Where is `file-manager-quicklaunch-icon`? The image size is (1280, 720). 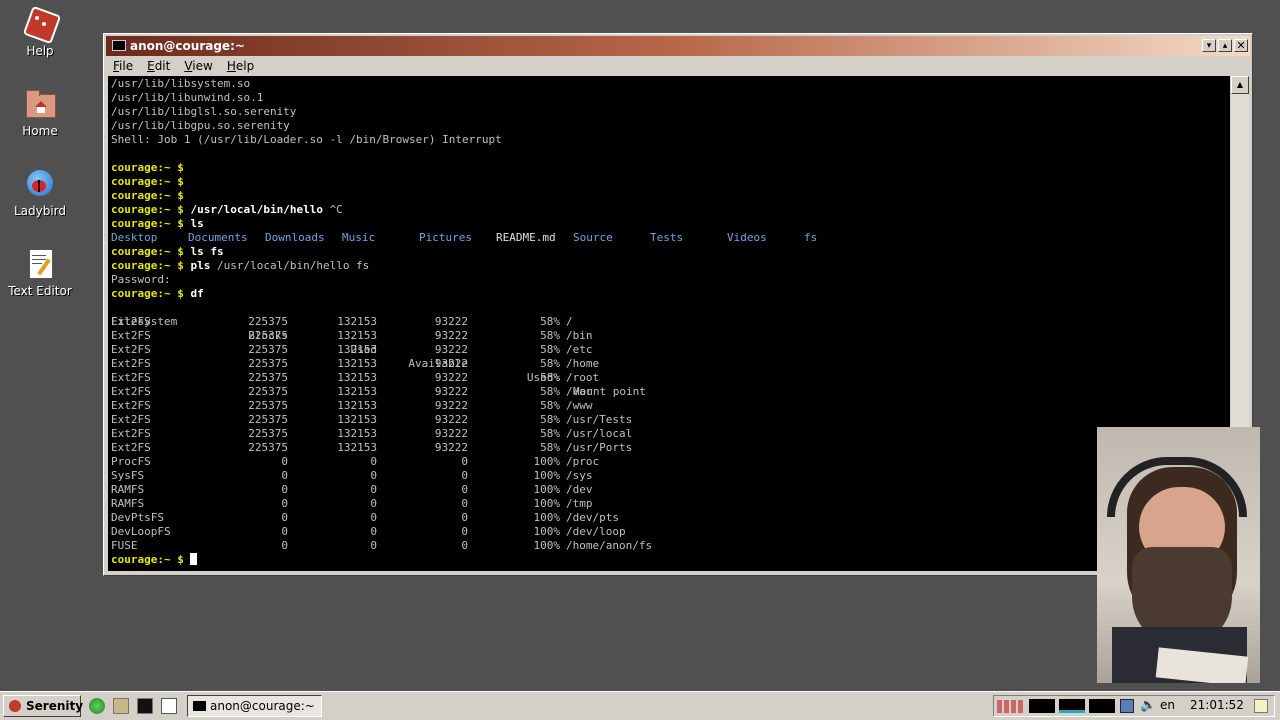
file-manager-quicklaunch-icon is located at coordinates (121, 706).